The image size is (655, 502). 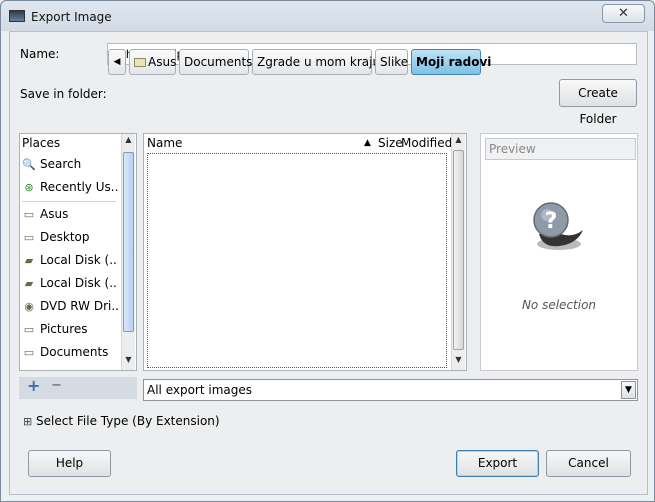 I want to click on help-button: Help, so click(x=69, y=463).